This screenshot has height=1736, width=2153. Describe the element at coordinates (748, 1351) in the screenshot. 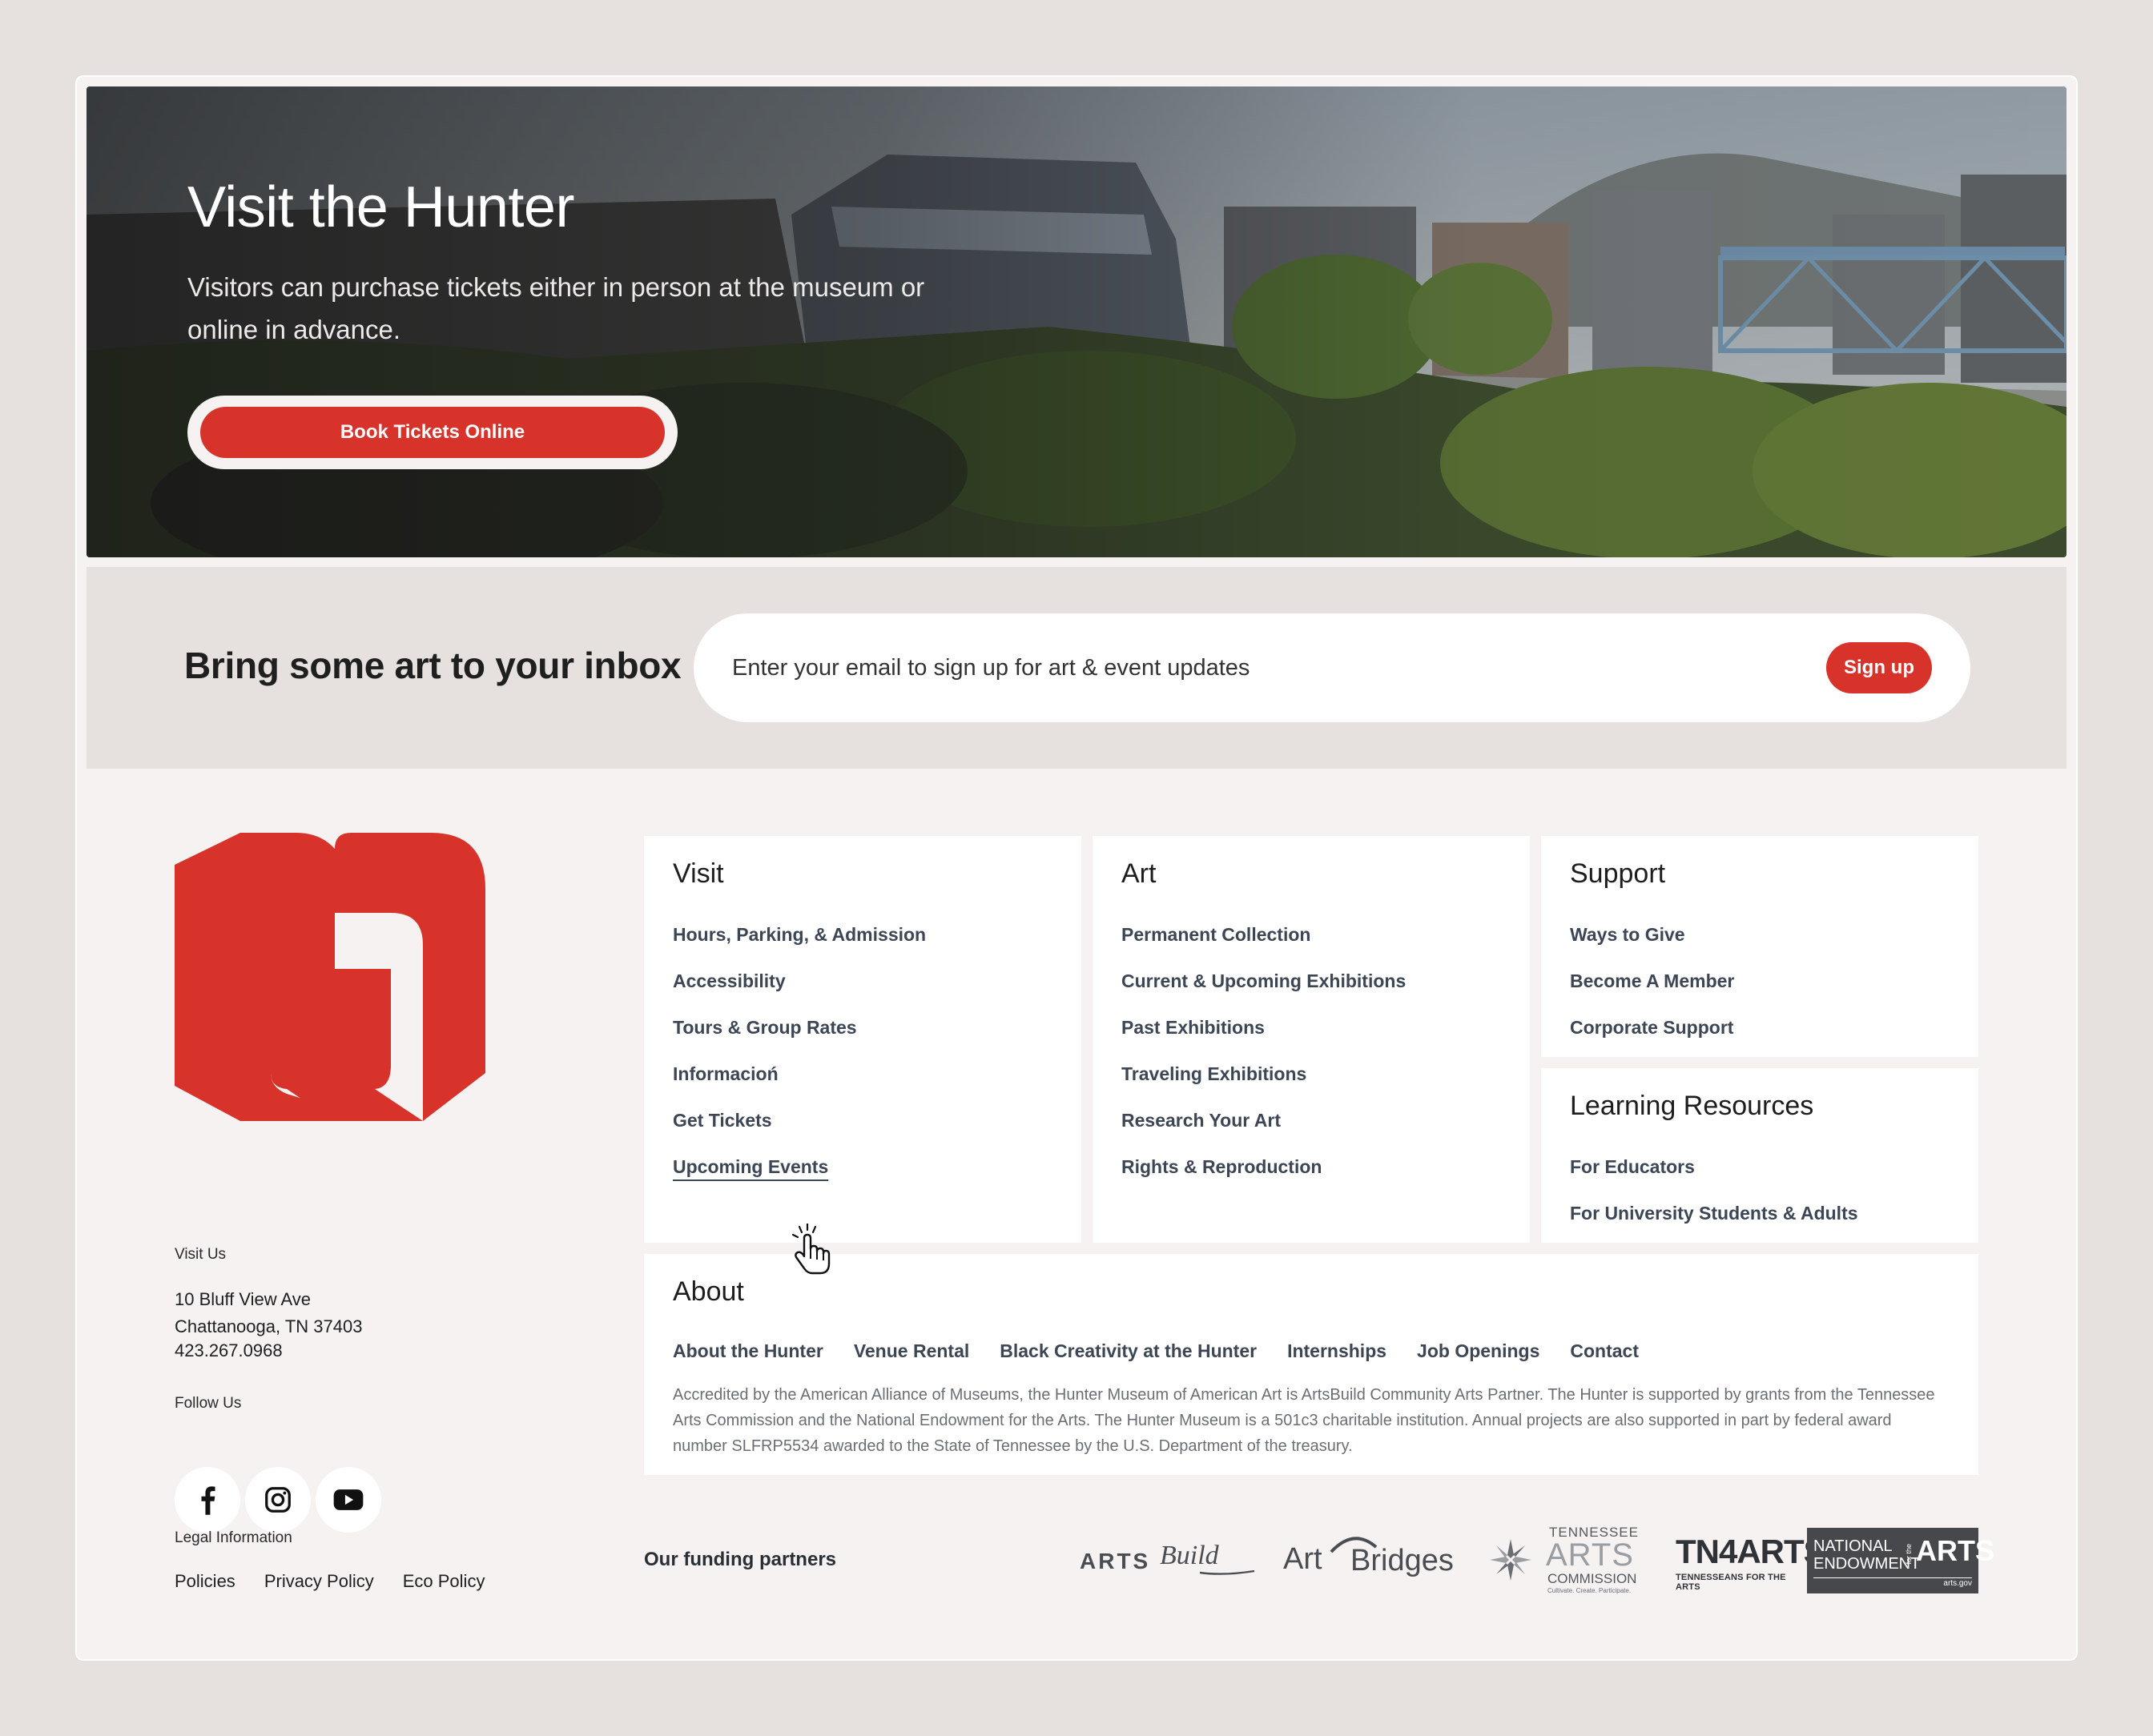

I see `about-the-hunter-link: About the Hunter` at that location.